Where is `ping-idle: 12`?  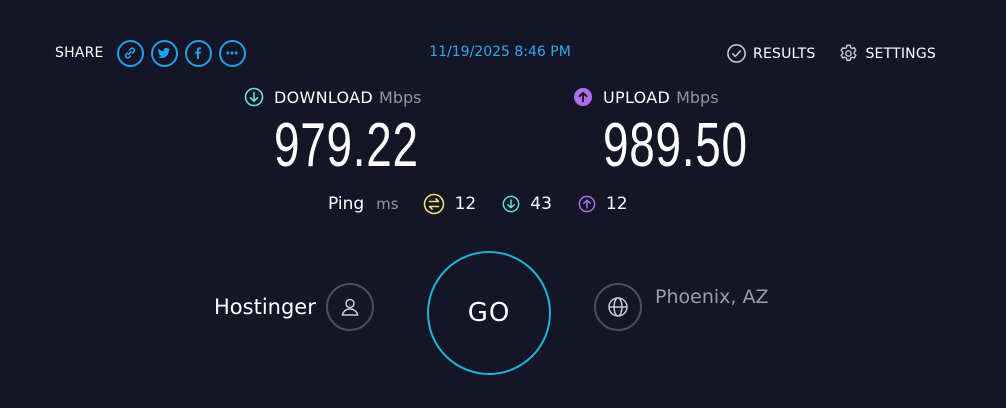
ping-idle: 12 is located at coordinates (450, 204).